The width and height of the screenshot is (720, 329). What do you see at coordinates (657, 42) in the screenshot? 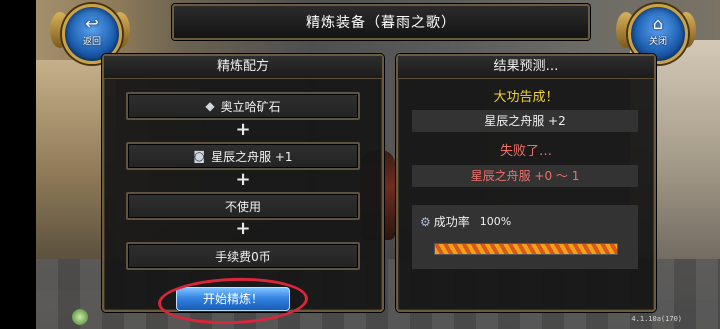
I see `close-label: 关闭` at bounding box center [657, 42].